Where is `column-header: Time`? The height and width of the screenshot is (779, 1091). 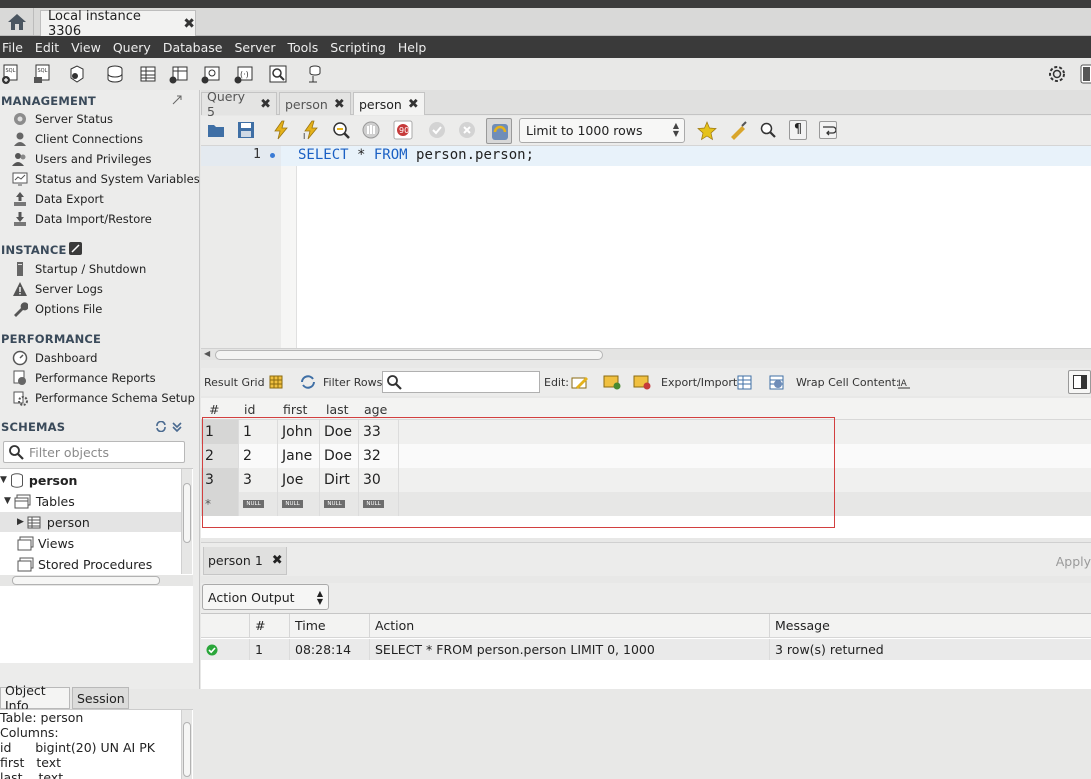
column-header: Time is located at coordinates (330, 626).